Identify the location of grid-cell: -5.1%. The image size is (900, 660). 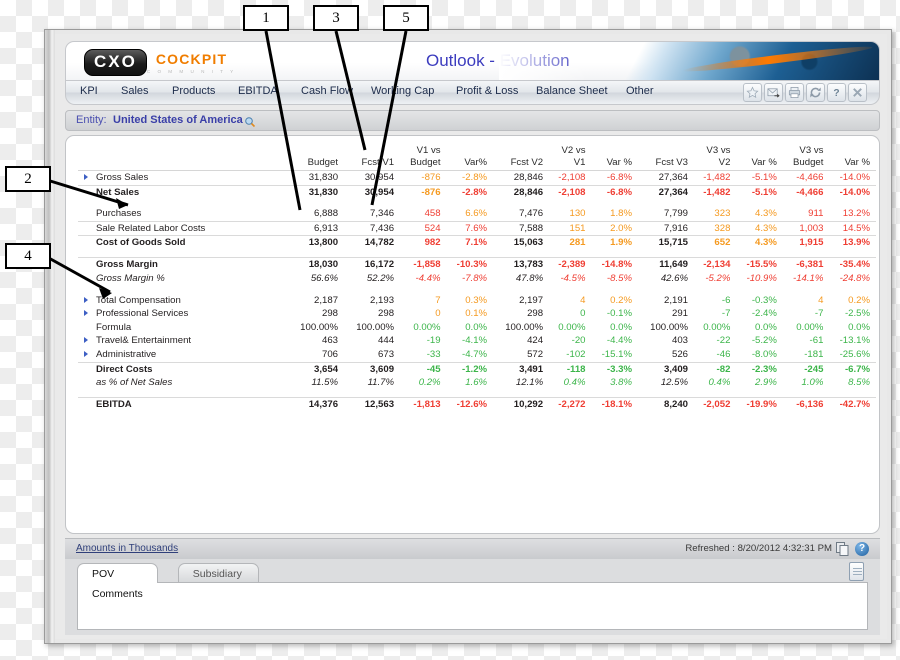
(759, 192).